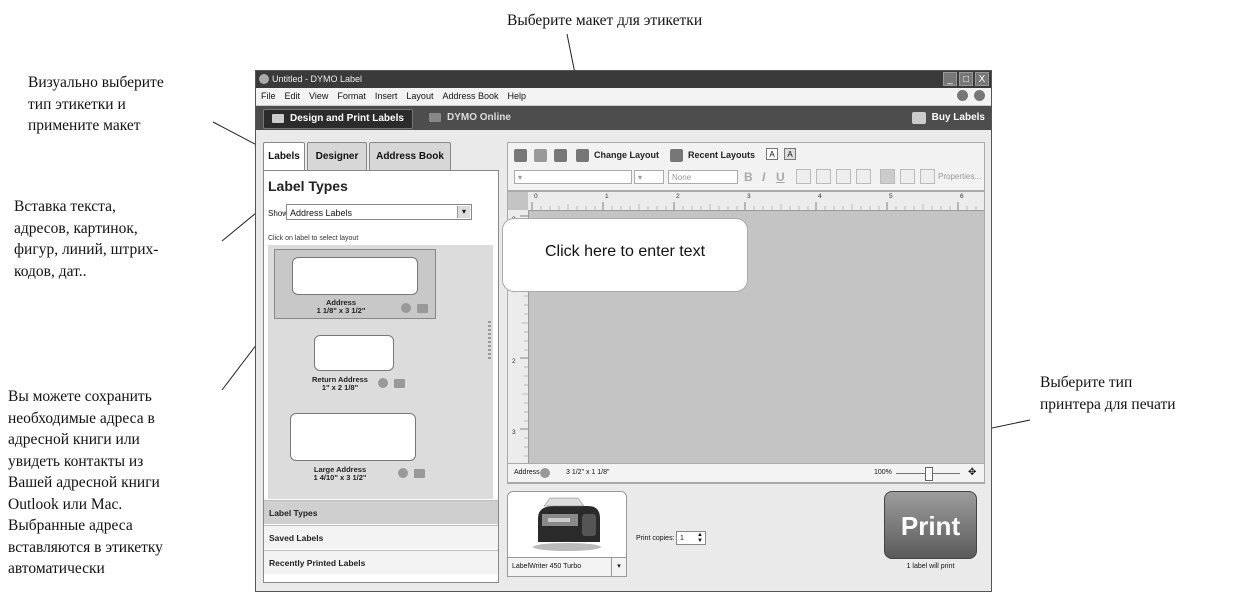 Image resolution: width=1236 pixels, height=599 pixels. What do you see at coordinates (567, 524) in the screenshot?
I see `printer-icon` at bounding box center [567, 524].